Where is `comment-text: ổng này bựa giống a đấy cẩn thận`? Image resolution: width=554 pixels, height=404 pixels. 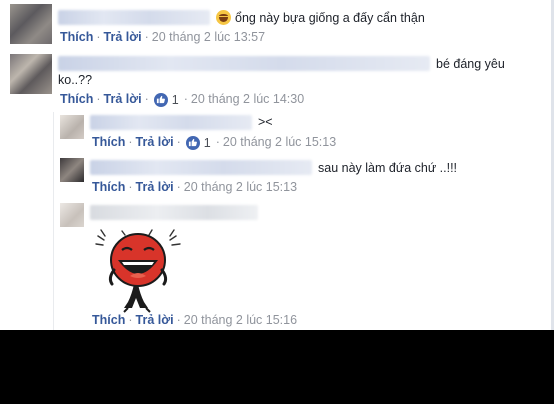 comment-text: ổng này bựa giống a đấy cẩn thận is located at coordinates (320, 17).